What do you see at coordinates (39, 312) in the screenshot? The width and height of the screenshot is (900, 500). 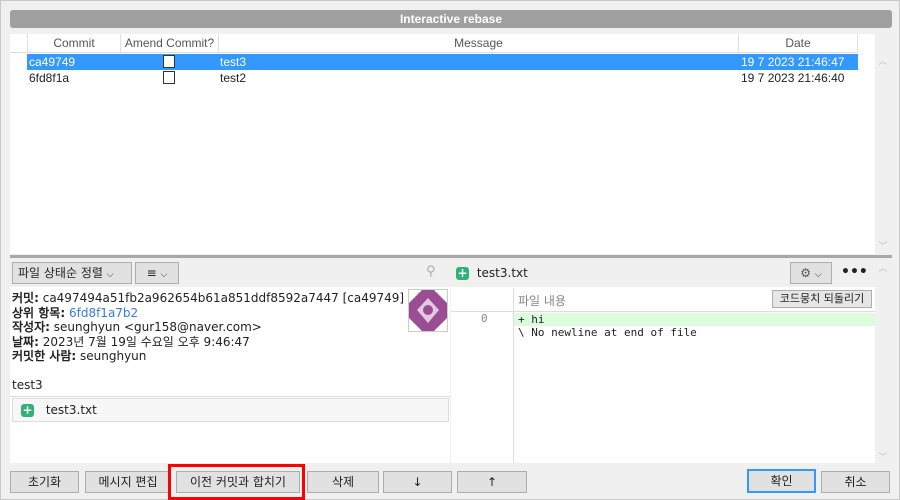 I see `parent-label: 상위 항목:` at bounding box center [39, 312].